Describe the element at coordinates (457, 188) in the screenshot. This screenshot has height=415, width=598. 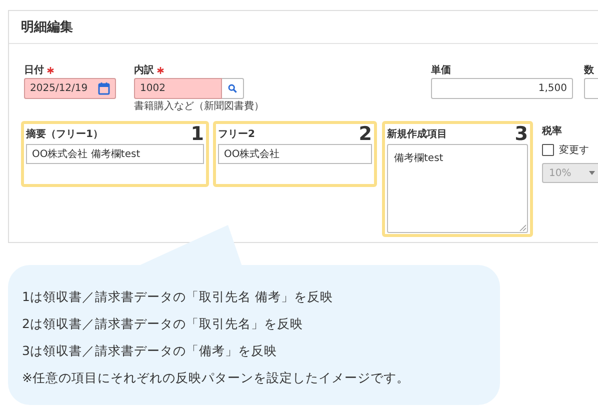
I see `text-area: 備考欄test` at that location.